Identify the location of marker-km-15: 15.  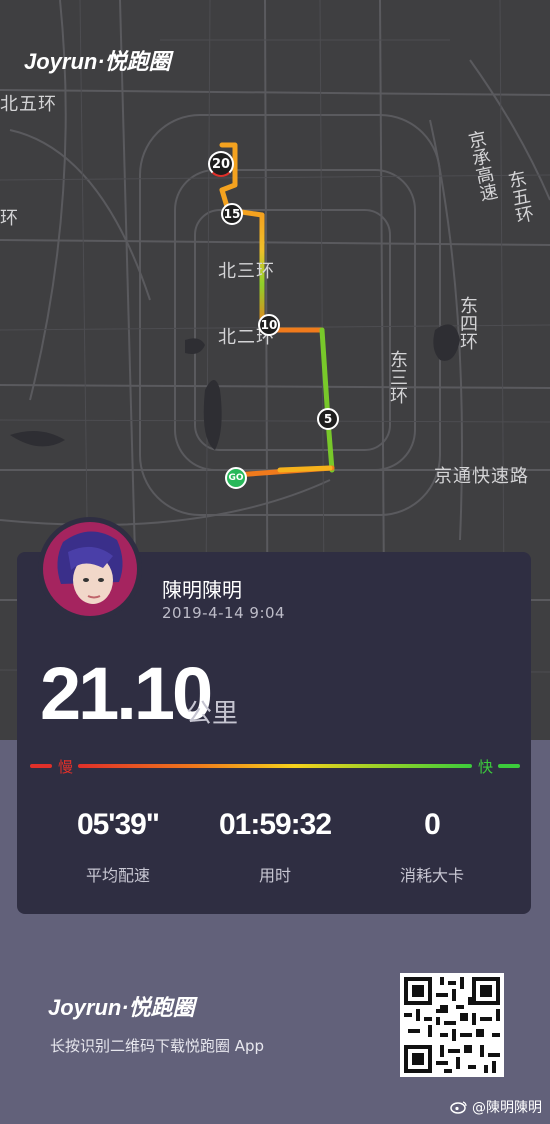
(232, 214).